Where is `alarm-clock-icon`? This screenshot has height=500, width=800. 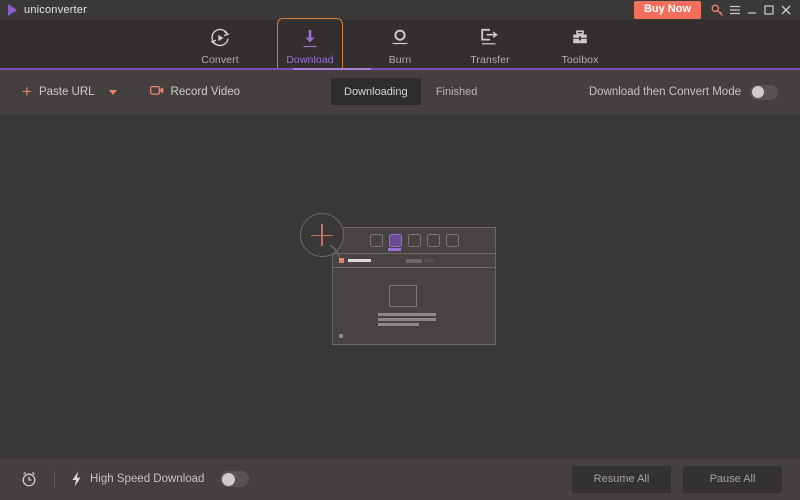 alarm-clock-icon is located at coordinates (29, 479).